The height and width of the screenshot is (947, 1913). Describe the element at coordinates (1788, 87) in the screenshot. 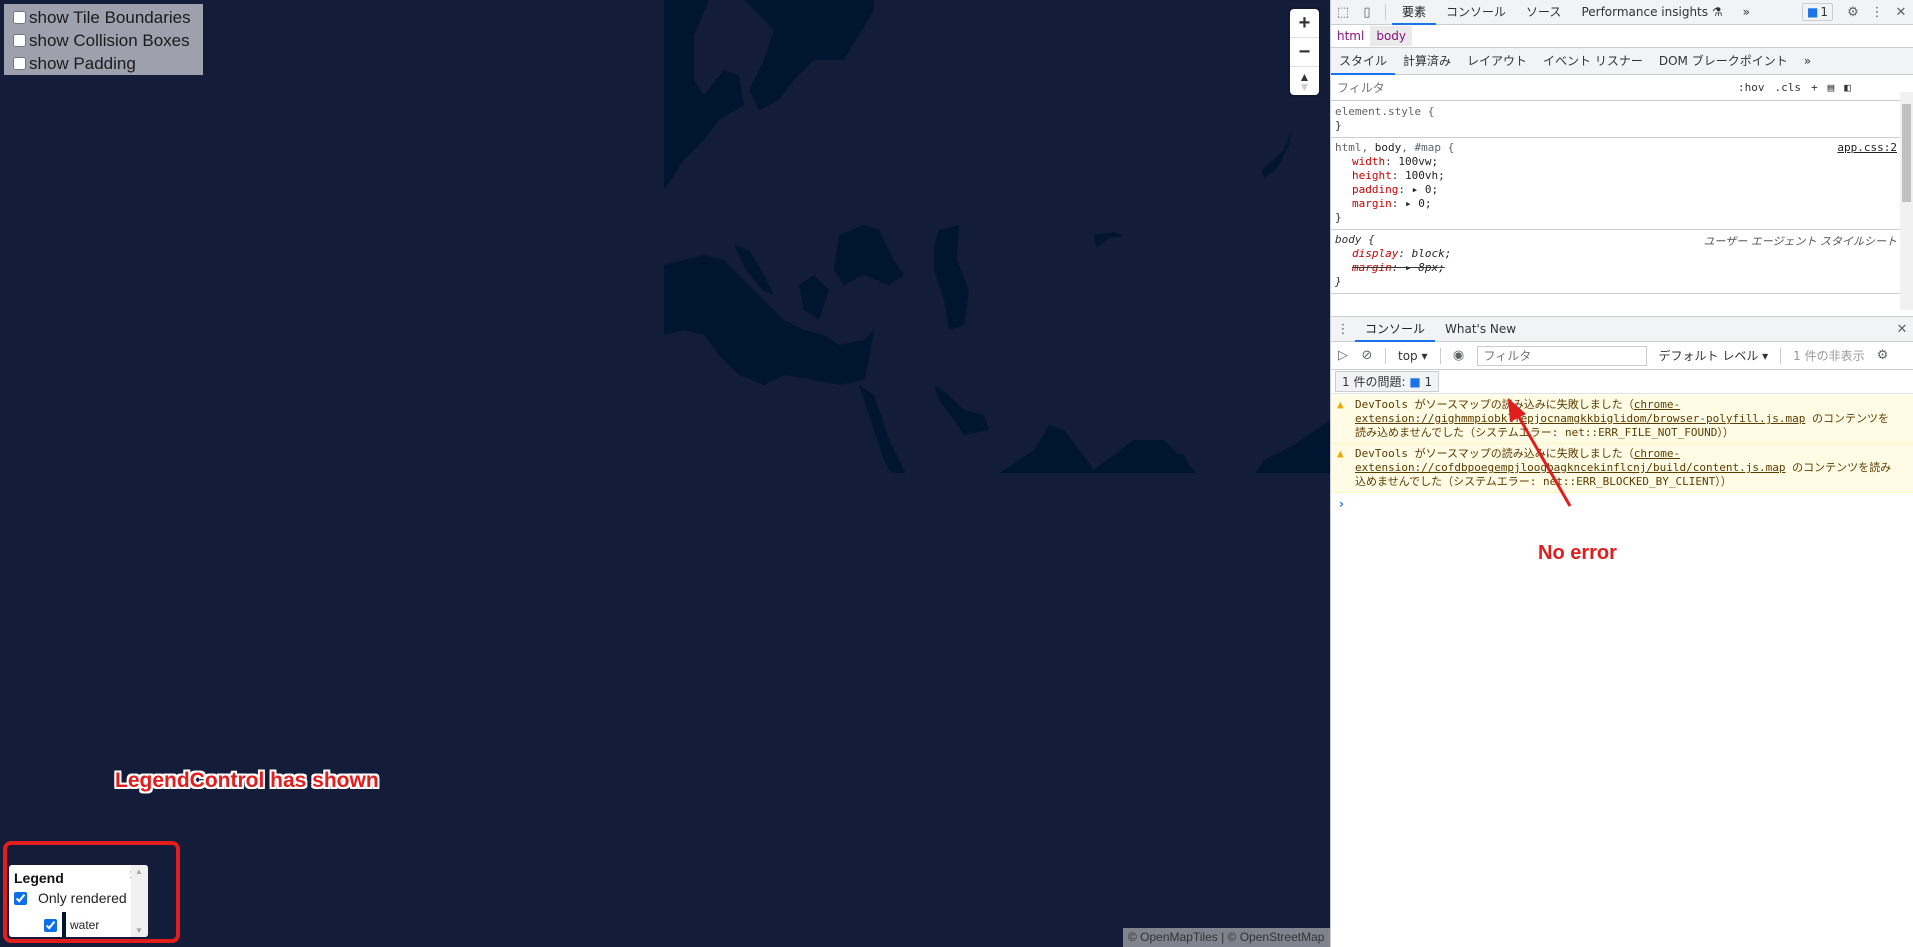

I see `cls-button: .cls` at that location.